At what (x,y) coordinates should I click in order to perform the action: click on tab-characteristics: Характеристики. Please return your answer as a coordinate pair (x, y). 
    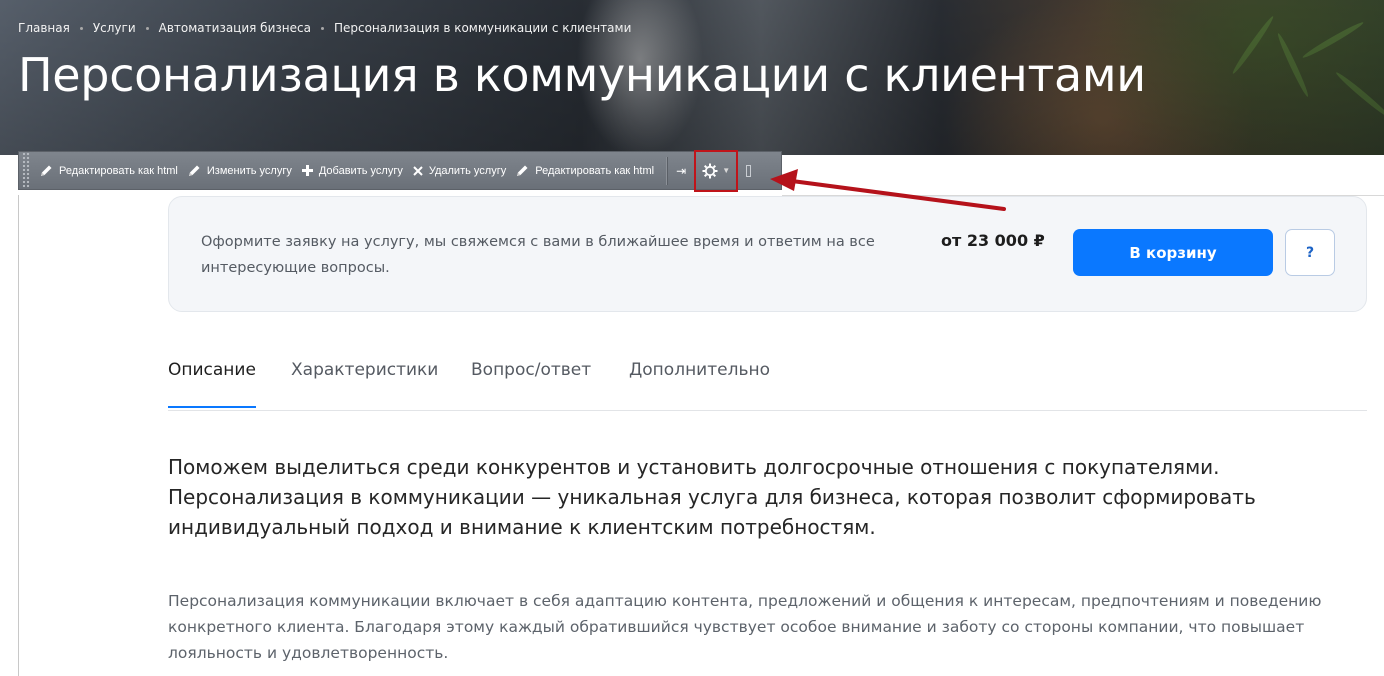
    Looking at the image, I should click on (364, 370).